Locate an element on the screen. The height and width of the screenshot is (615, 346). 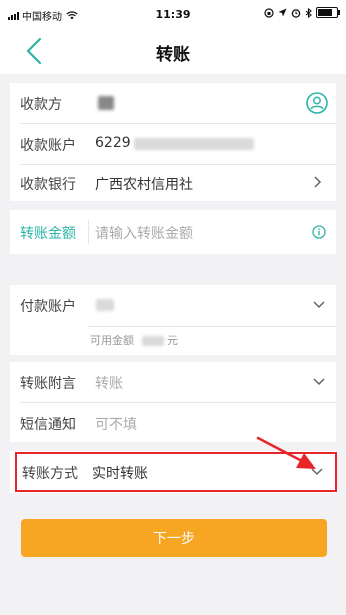
info-icon is located at coordinates (319, 232).